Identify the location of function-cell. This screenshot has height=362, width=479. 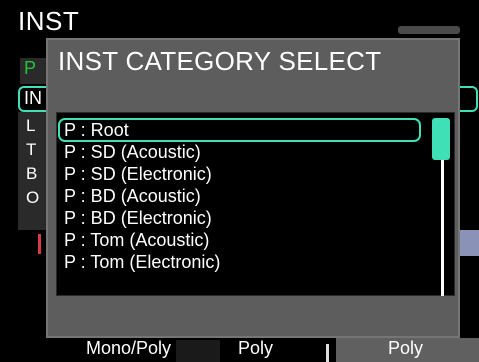
(198, 351).